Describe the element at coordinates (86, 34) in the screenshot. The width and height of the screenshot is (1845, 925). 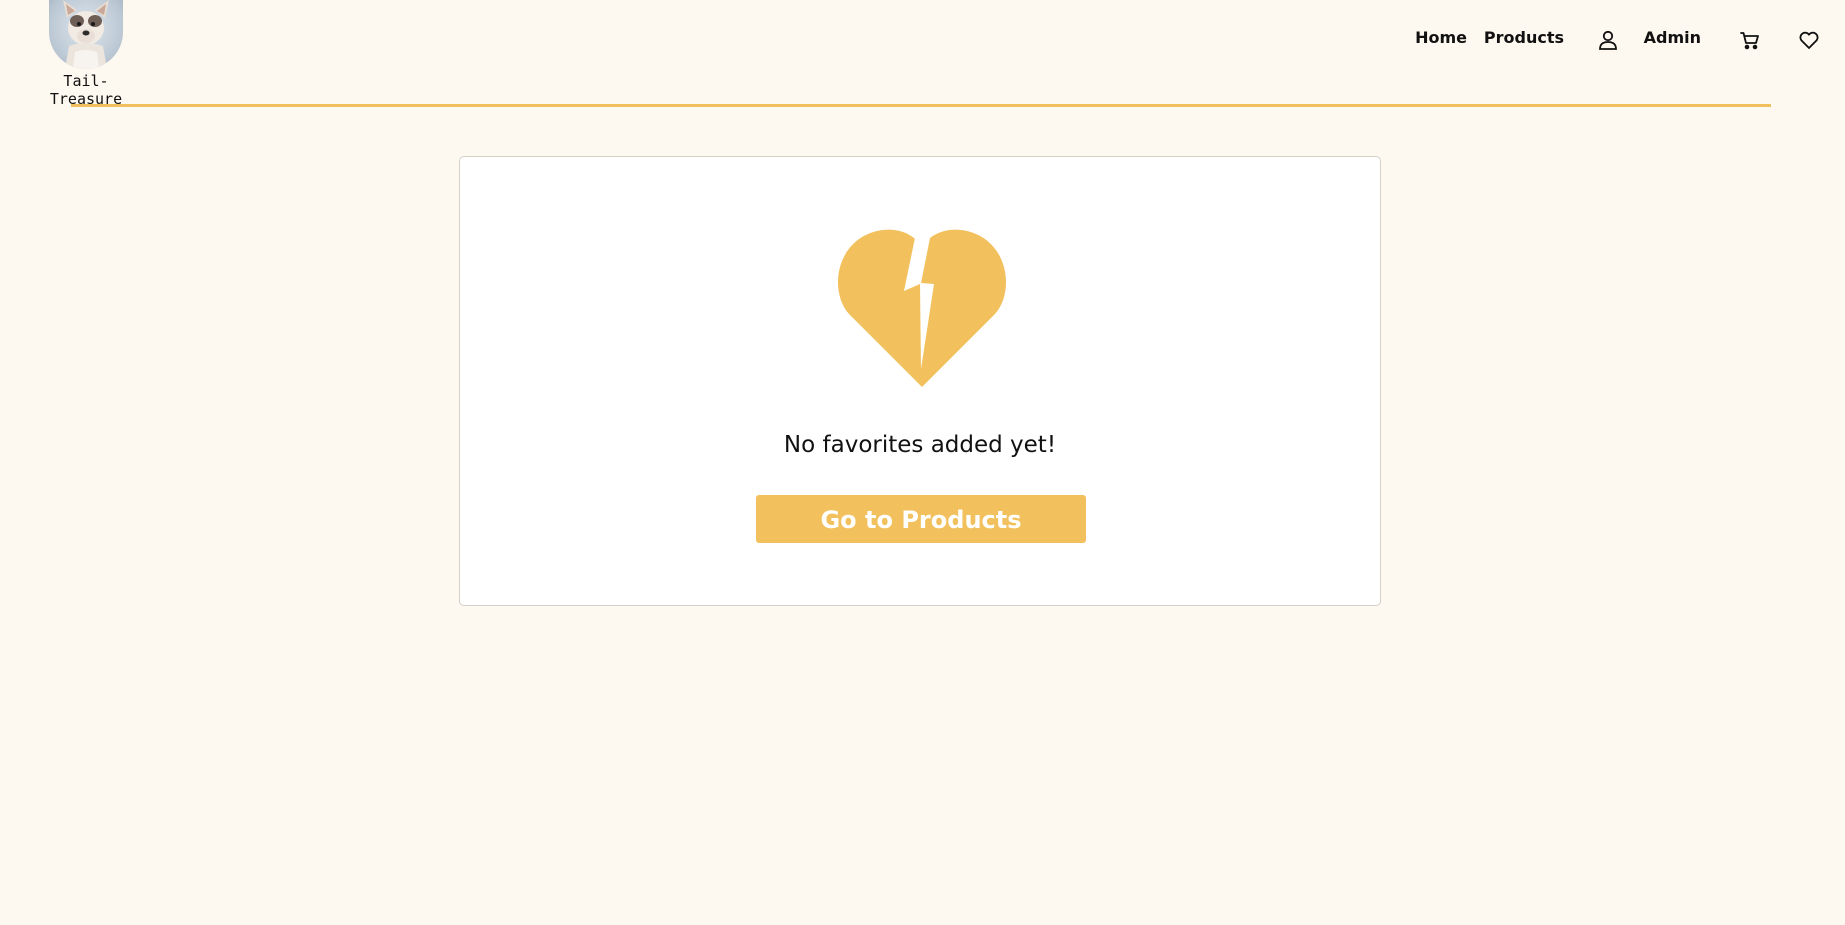
I see `bulldog-avatar-icon` at that location.